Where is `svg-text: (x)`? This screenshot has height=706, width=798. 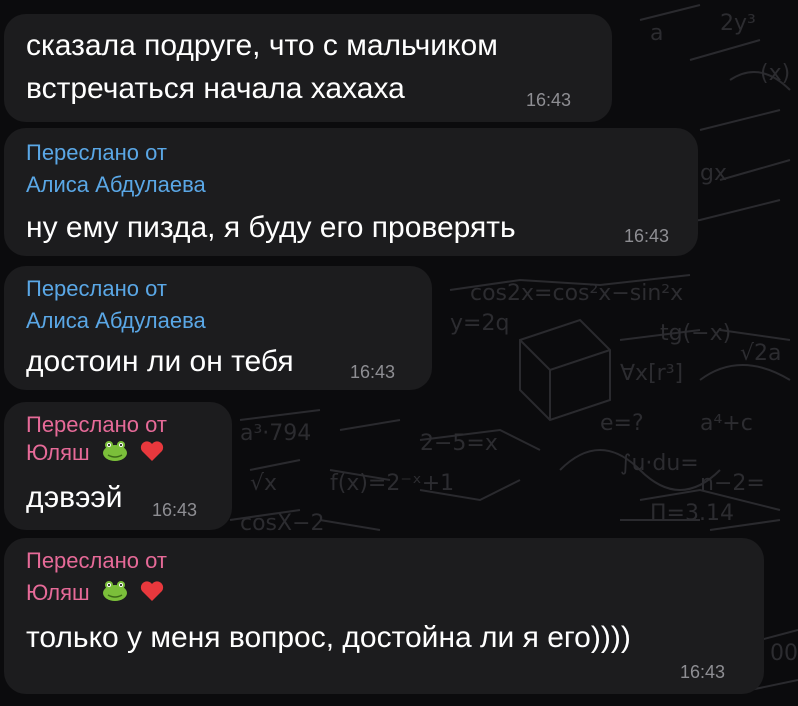
svg-text: (x) is located at coordinates (775, 73).